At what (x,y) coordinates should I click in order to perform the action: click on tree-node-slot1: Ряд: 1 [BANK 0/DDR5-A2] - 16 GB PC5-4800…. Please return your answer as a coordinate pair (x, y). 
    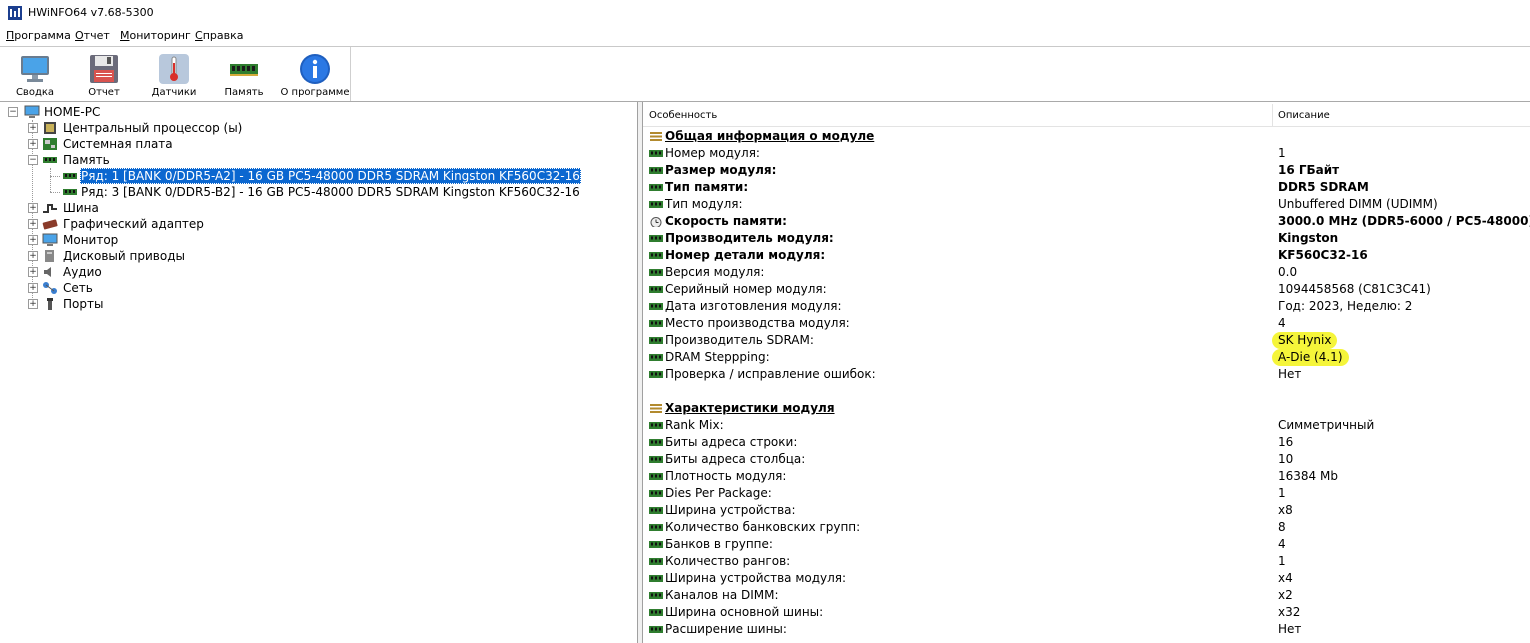
    Looking at the image, I should click on (320, 176).